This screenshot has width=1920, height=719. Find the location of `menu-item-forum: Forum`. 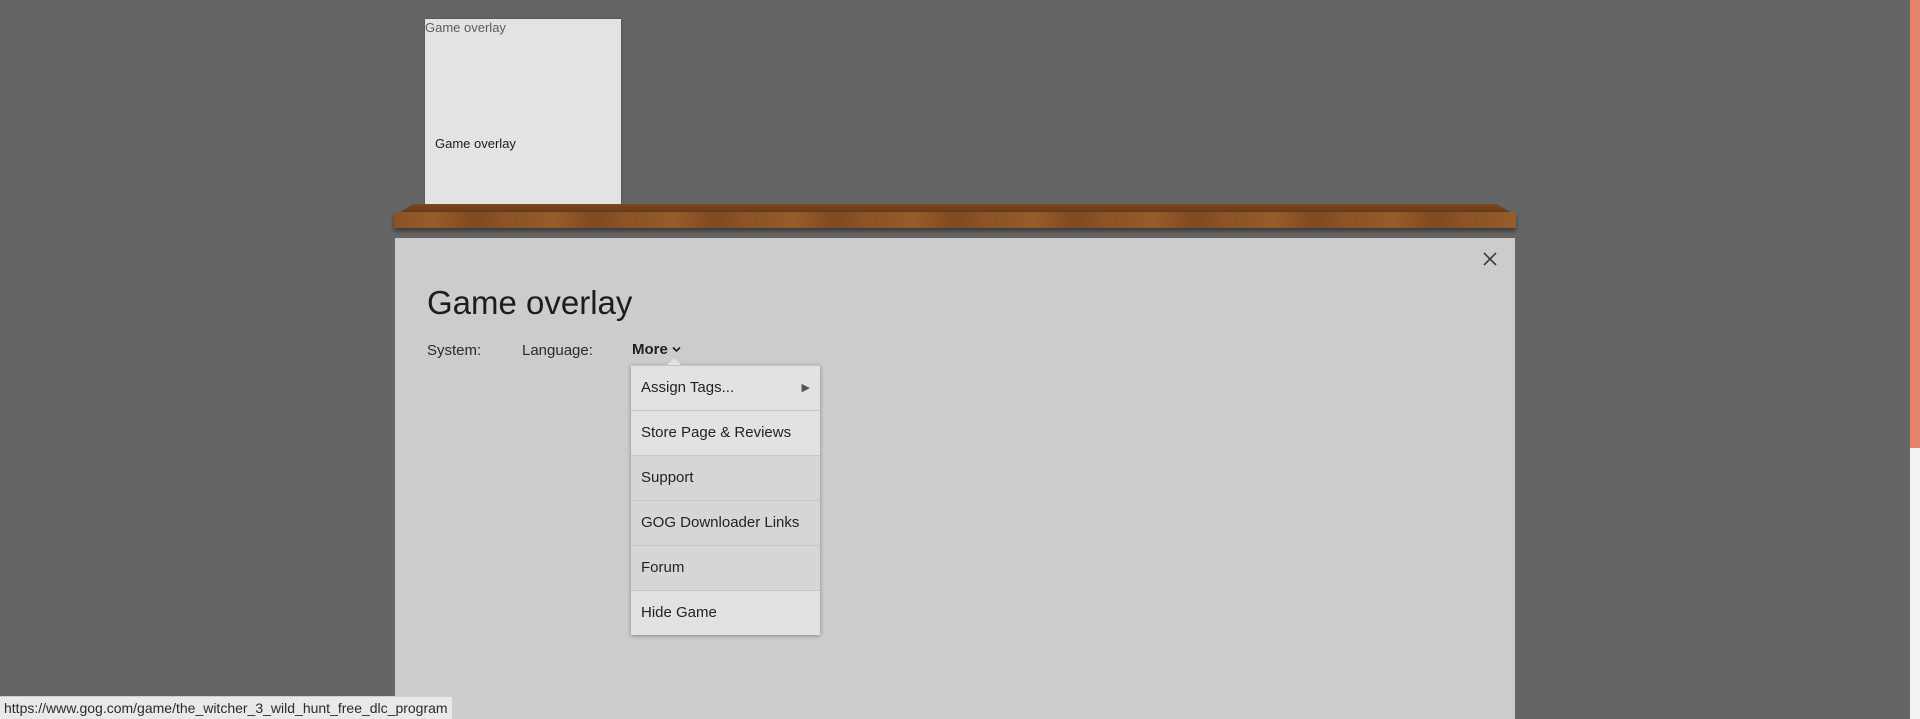

menu-item-forum: Forum is located at coordinates (725, 567).